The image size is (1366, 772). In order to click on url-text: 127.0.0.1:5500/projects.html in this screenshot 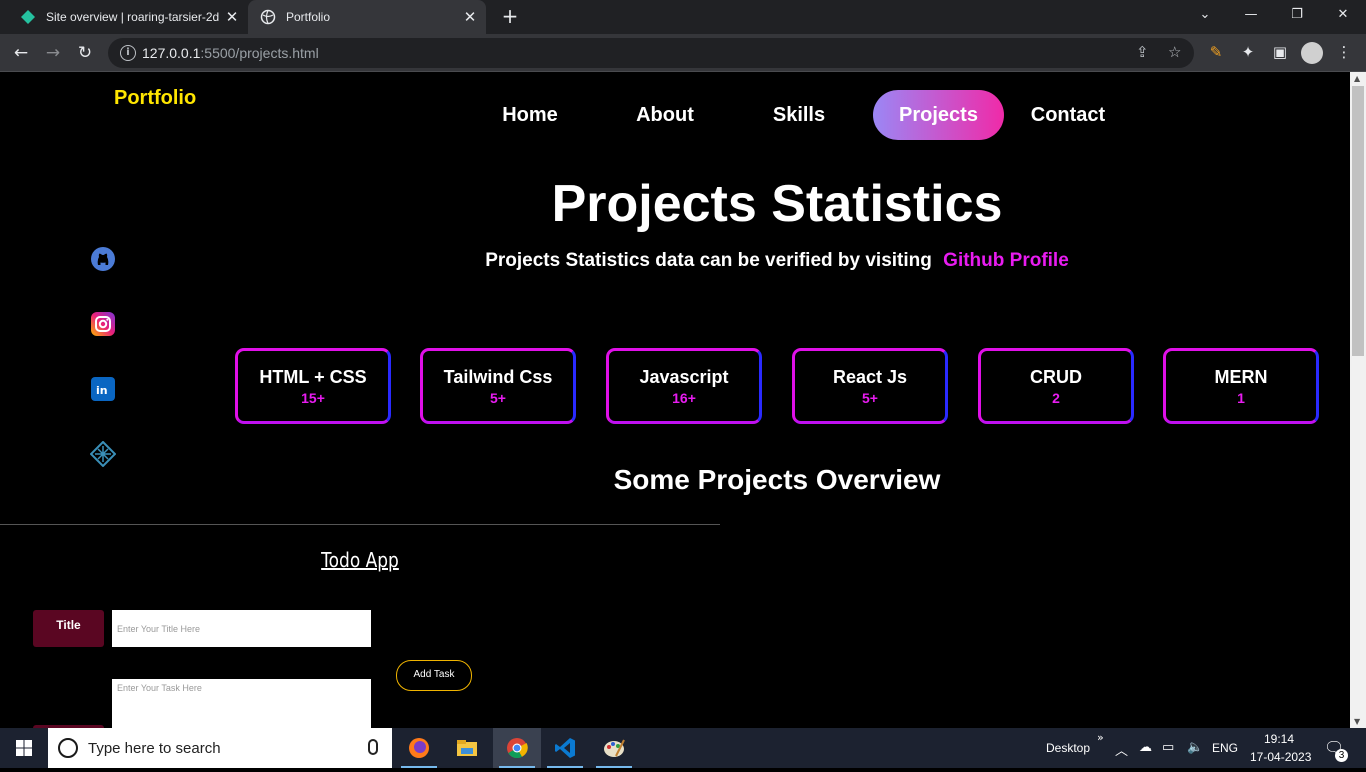, I will do `click(230, 53)`.